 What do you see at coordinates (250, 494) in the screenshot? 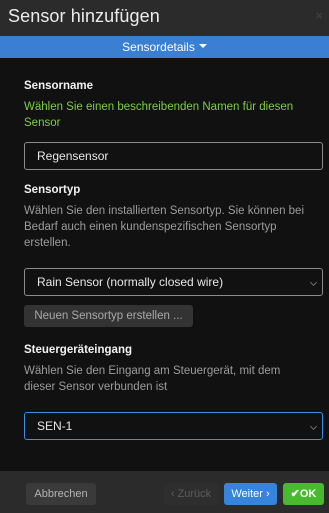
I see `next-button: Weiter ›` at bounding box center [250, 494].